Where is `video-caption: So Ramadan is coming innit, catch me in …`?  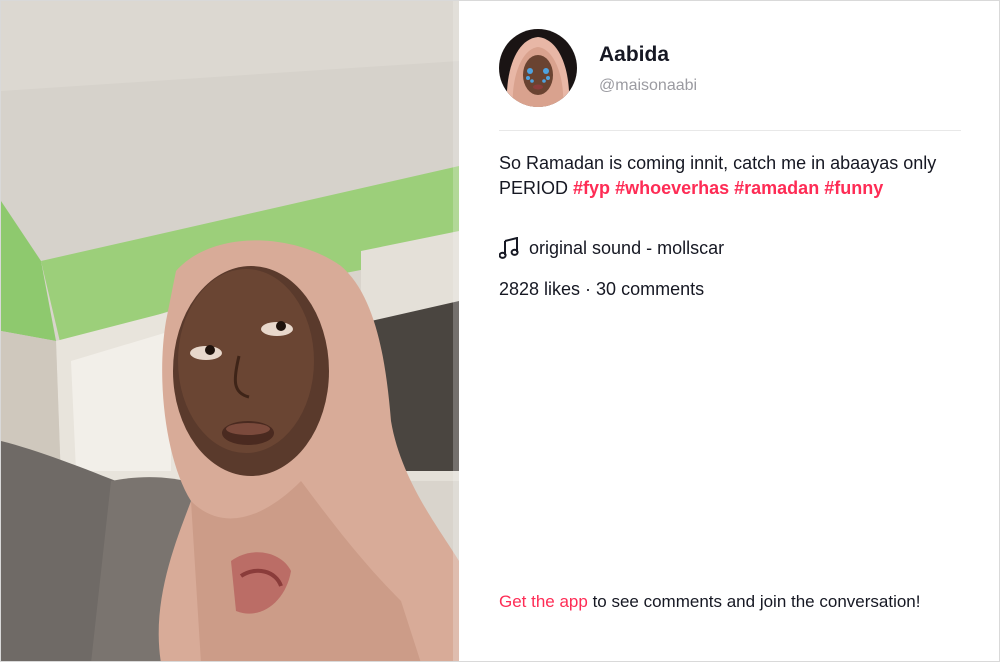
video-caption: So Ramadan is coming innit, catch me in … is located at coordinates (726, 176).